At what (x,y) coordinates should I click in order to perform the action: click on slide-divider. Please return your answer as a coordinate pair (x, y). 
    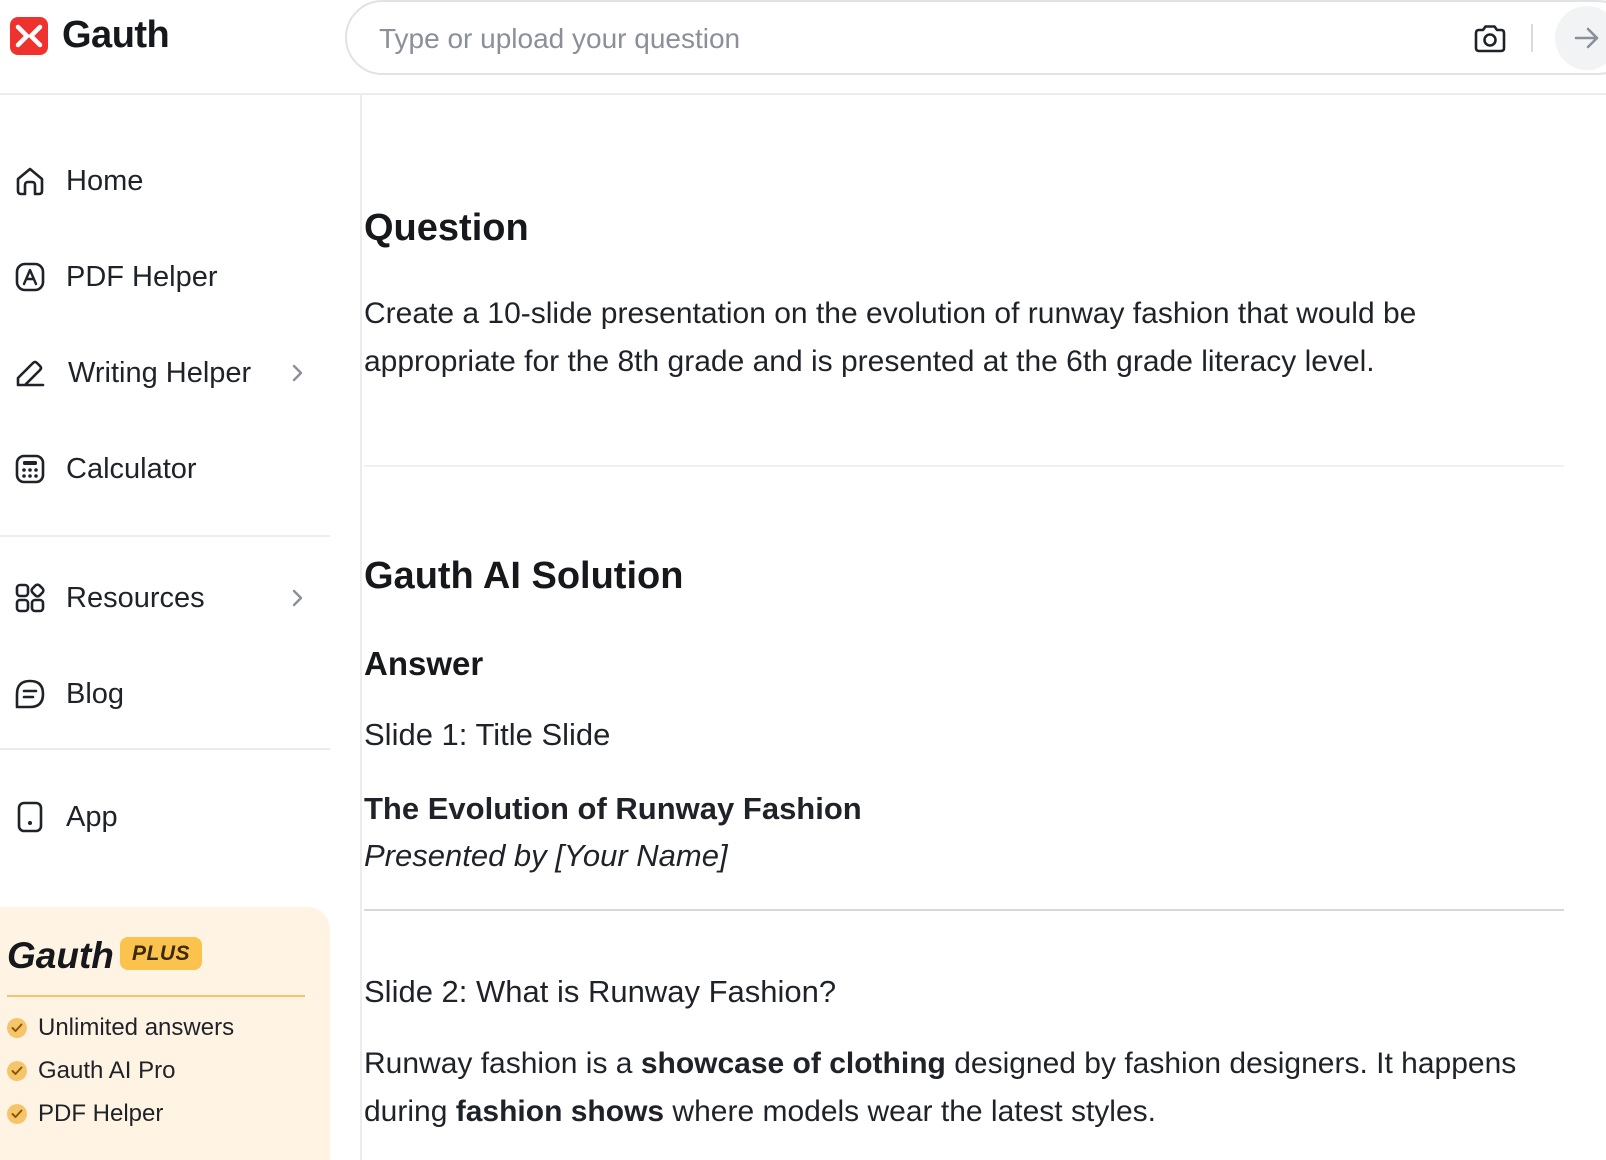
    Looking at the image, I should click on (964, 910).